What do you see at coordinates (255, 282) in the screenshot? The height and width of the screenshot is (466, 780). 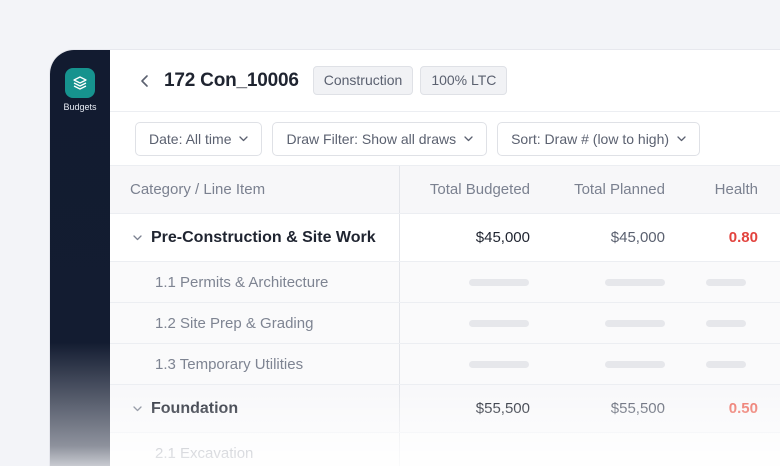 I see `line-item-name: 1.1 Permits & Architecture` at bounding box center [255, 282].